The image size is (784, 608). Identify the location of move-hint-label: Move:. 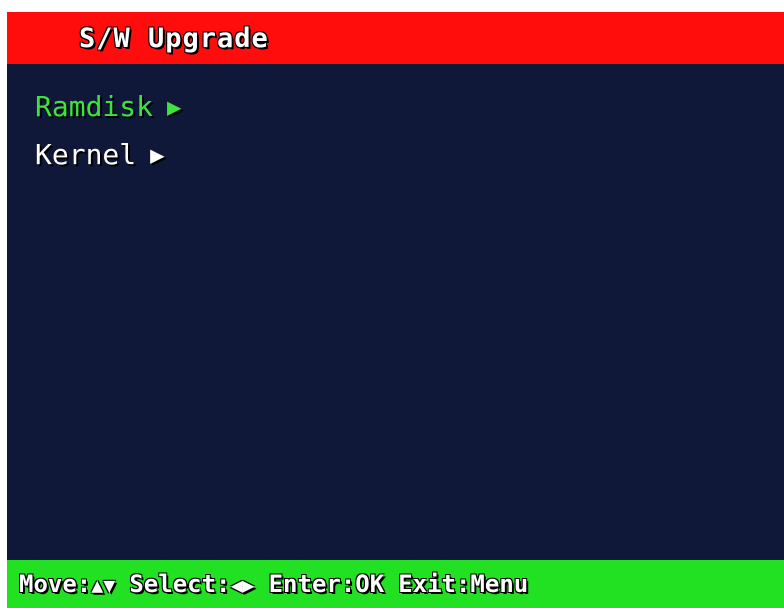
(55, 584).